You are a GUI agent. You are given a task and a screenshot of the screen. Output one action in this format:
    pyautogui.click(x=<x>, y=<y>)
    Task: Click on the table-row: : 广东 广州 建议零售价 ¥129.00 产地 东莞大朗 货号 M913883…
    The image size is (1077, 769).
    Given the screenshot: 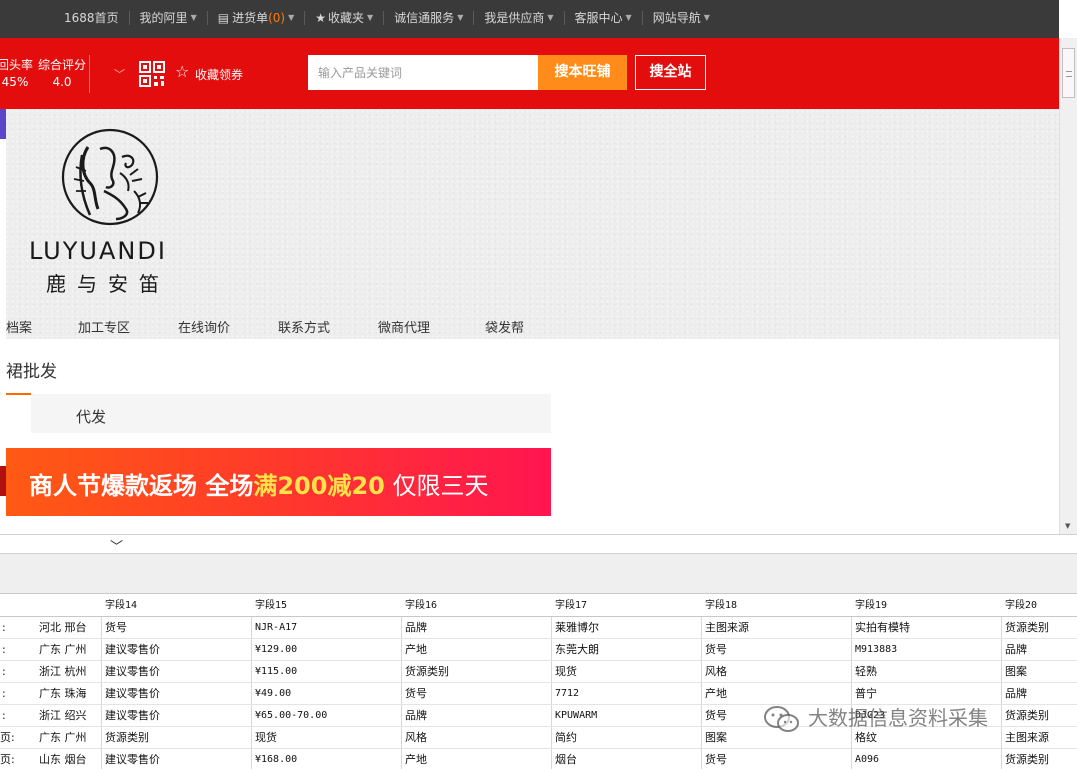 What is the action you would take?
    pyautogui.click(x=538, y=650)
    